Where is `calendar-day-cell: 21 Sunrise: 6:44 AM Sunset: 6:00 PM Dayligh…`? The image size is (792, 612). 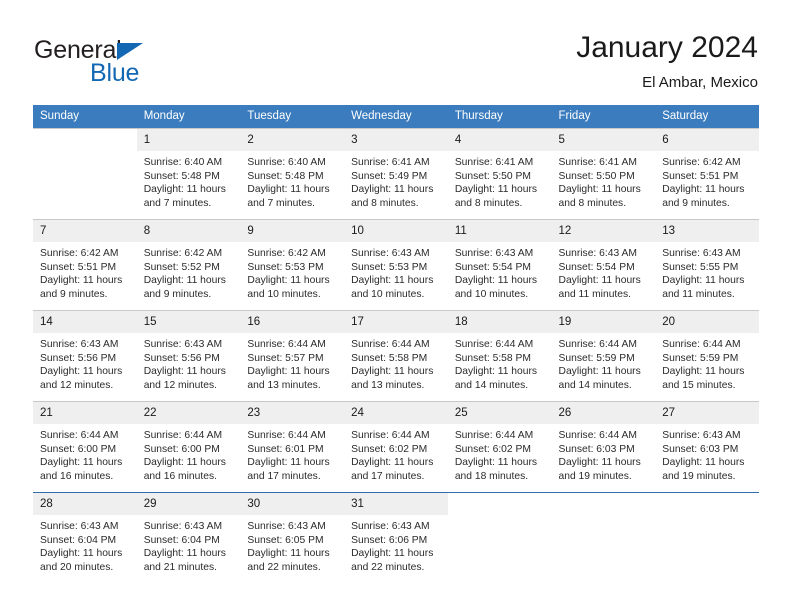
calendar-day-cell: 21 Sunrise: 6:44 AM Sunset: 6:00 PM Dayligh… is located at coordinates (85, 447).